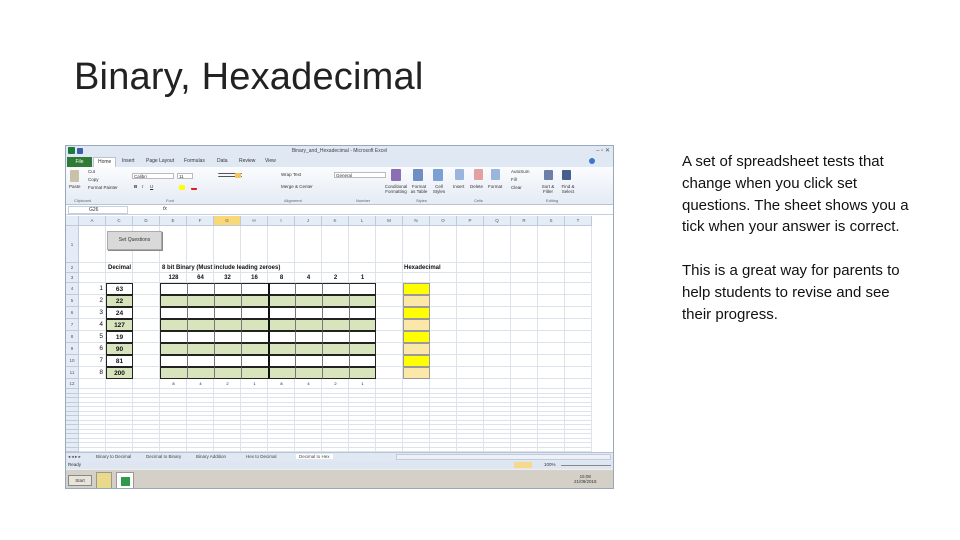 Image resolution: width=960 pixels, height=540 pixels. I want to click on column-header-a: A, so click(92, 221).